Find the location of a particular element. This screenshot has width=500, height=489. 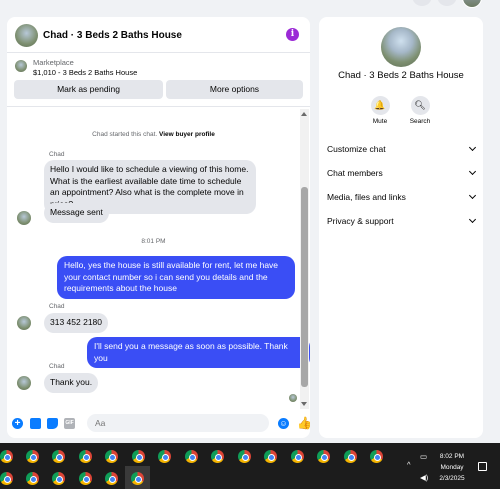

seen-avatar is located at coordinates (293, 398).